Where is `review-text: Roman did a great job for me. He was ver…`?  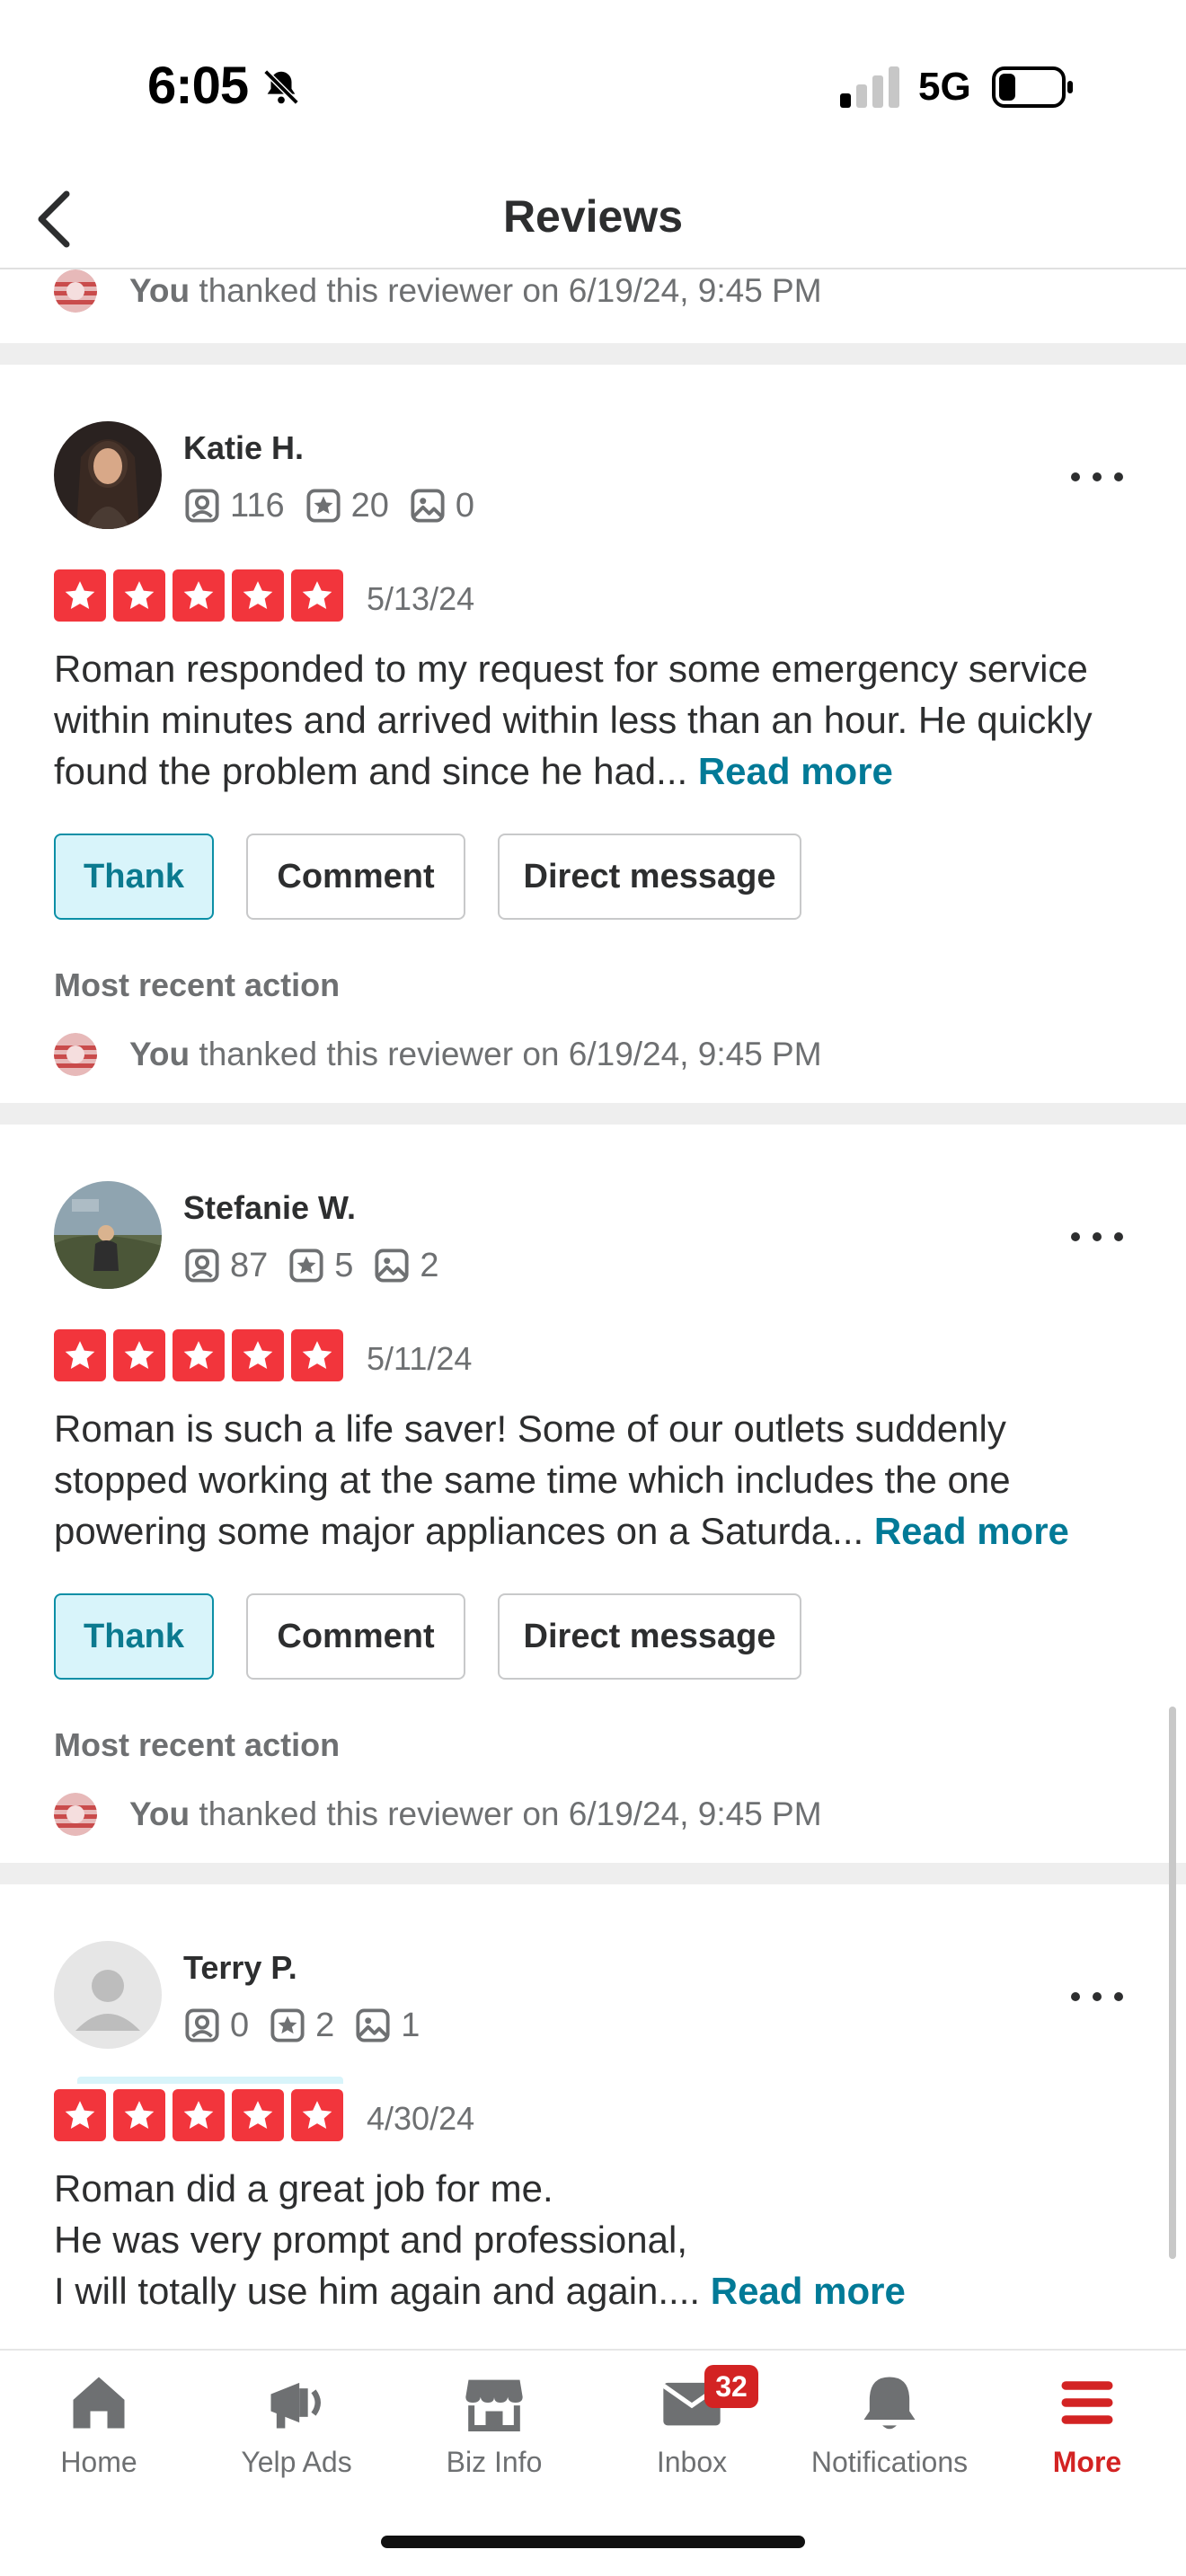
review-text: Roman did a great job for me. He was ver… is located at coordinates (597, 2239).